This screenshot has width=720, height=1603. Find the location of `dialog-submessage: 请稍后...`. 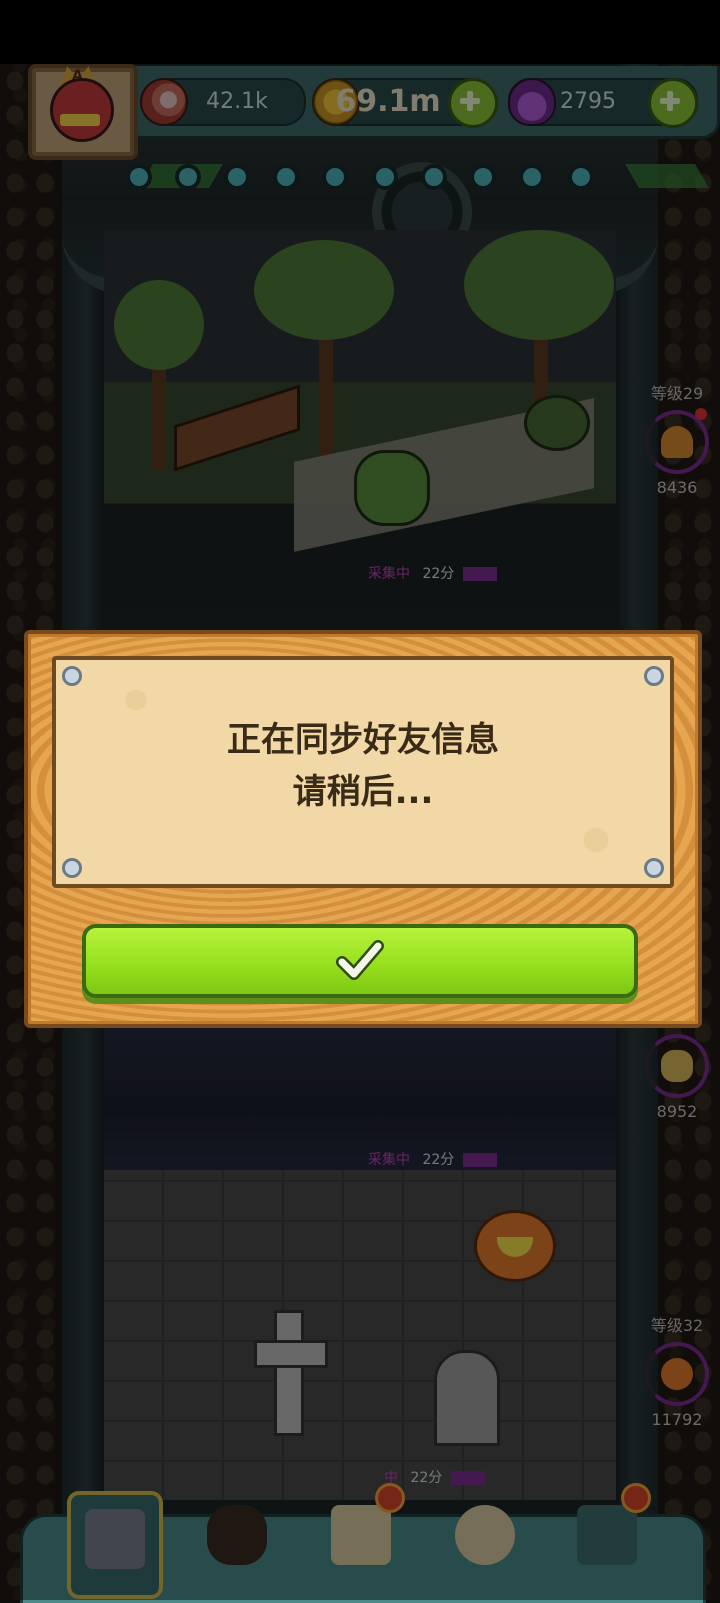

dialog-submessage: 请稍后... is located at coordinates (363, 792).